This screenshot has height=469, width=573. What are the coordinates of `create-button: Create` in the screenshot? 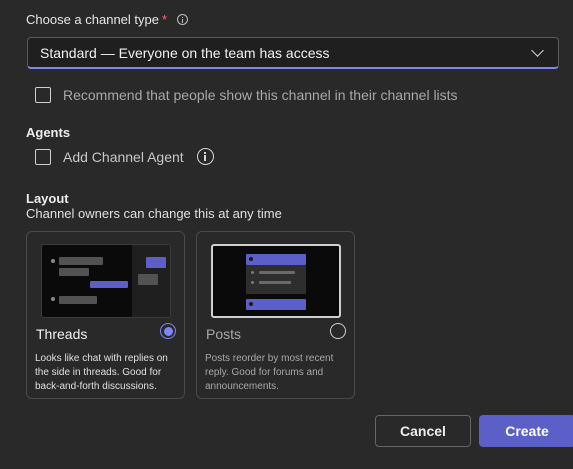 It's located at (526, 431).